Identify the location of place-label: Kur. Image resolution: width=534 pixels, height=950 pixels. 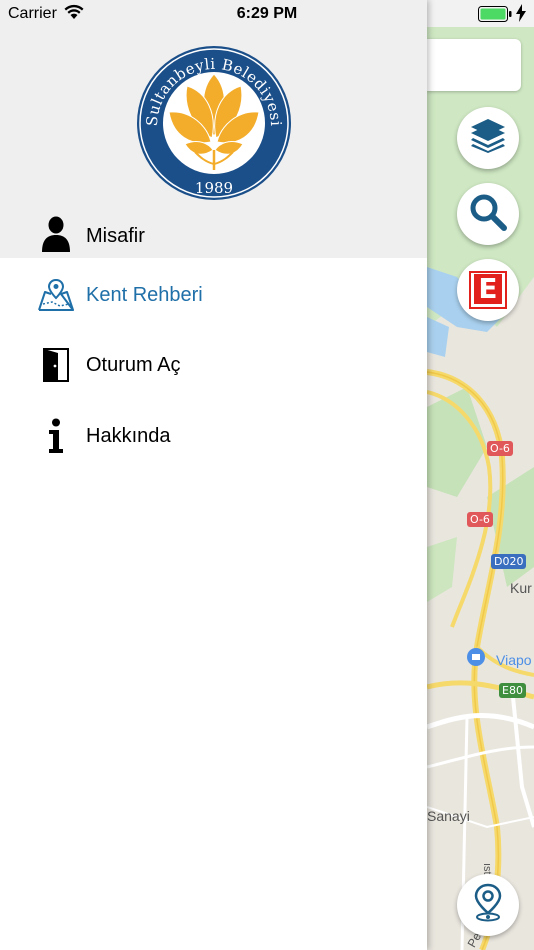
(521, 588).